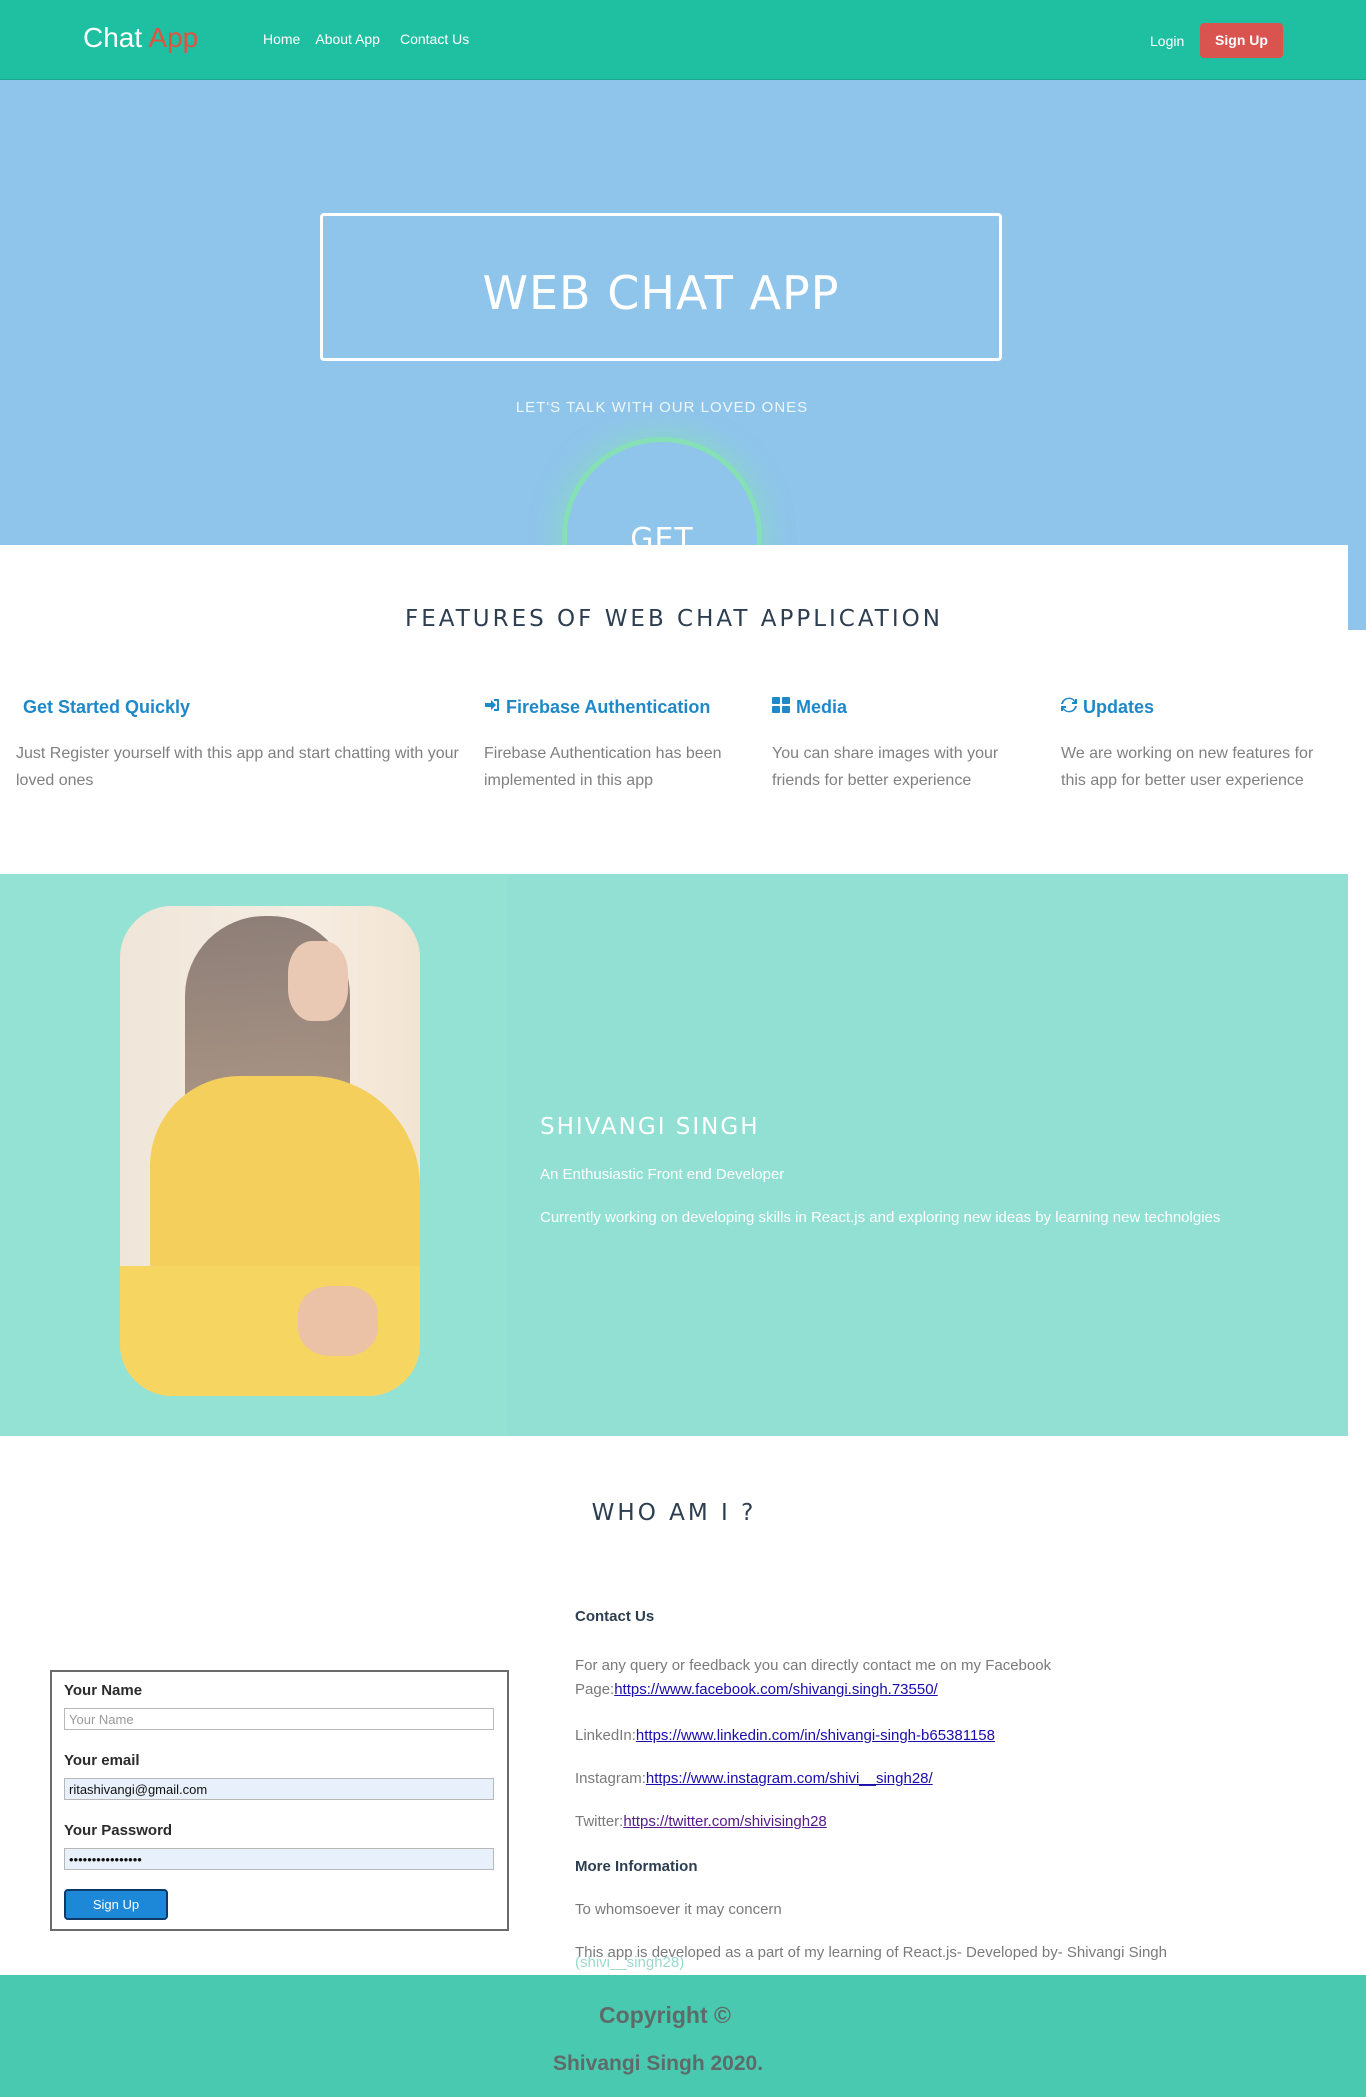  I want to click on footer-author: Shivangi Singh 2020., so click(658, 2063).